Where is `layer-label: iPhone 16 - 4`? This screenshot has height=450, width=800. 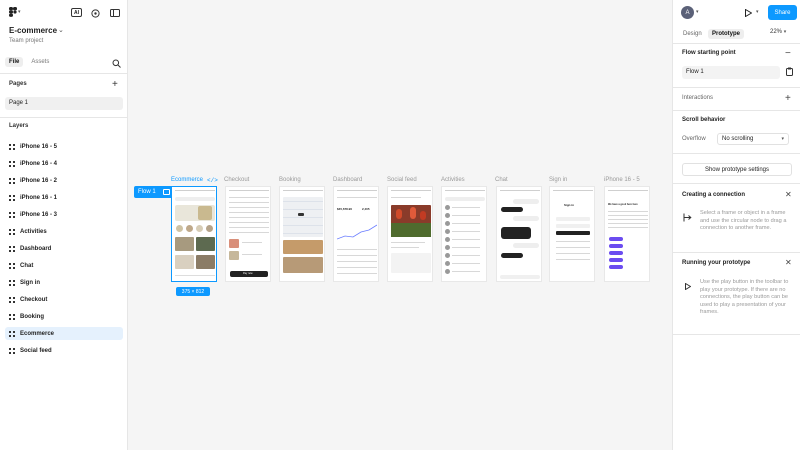
layer-label: iPhone 16 - 4 is located at coordinates (39, 163).